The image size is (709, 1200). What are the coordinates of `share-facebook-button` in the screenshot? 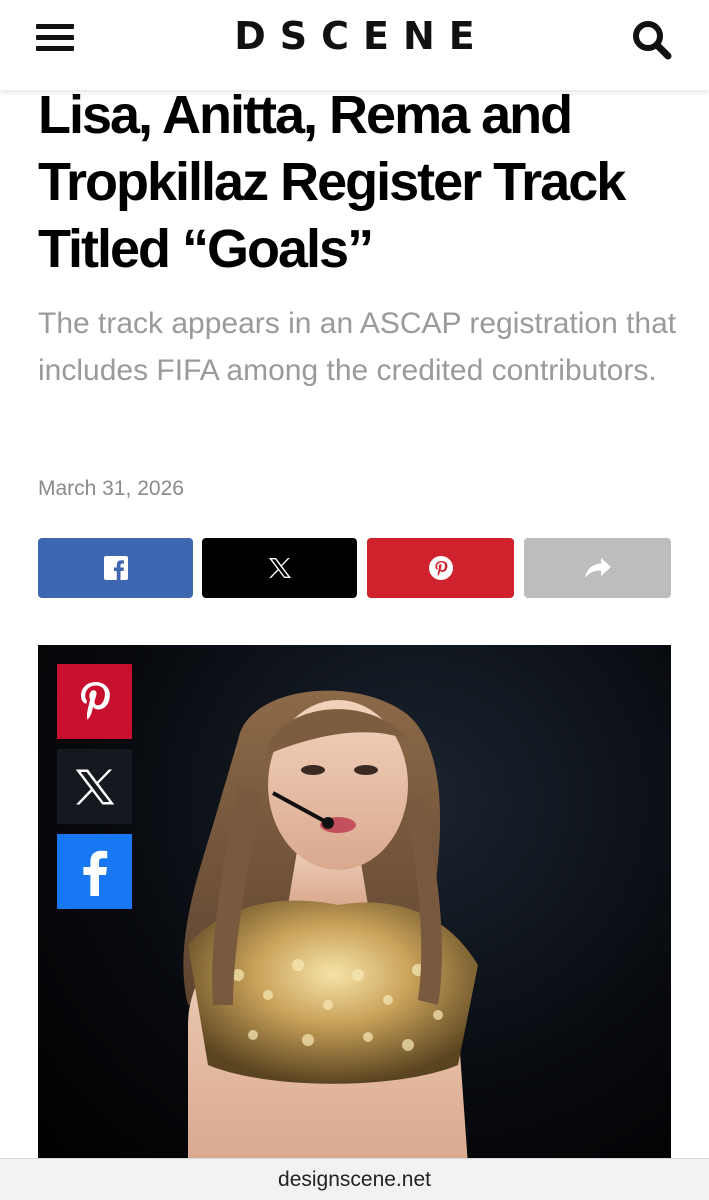 It's located at (115, 568).